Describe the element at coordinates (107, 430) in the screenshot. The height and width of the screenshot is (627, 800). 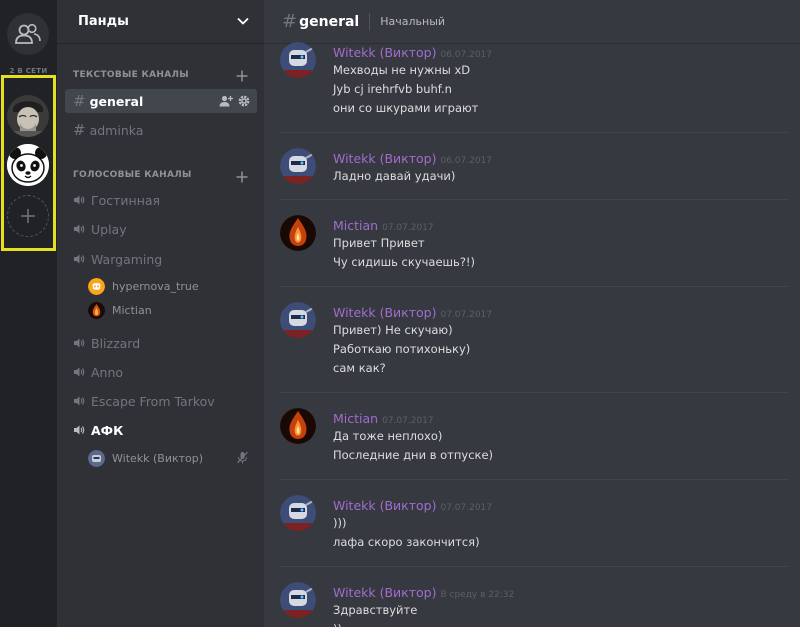
I see `channel-label: АФК` at that location.